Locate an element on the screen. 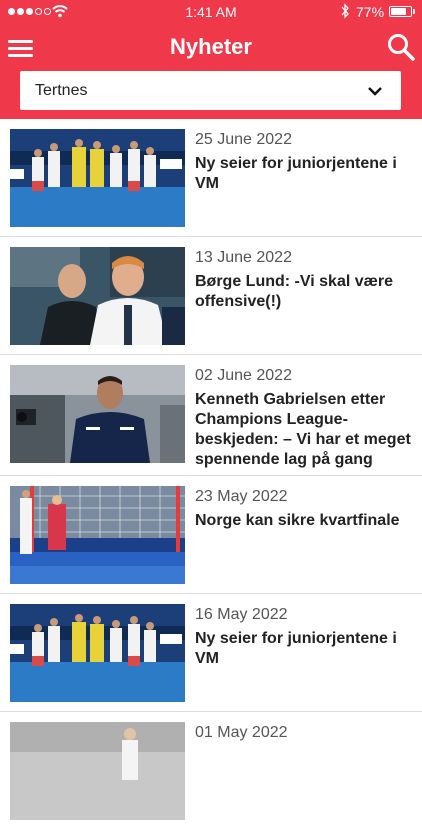  news-title: Norge kan sikre kvartfinale is located at coordinates (297, 520).